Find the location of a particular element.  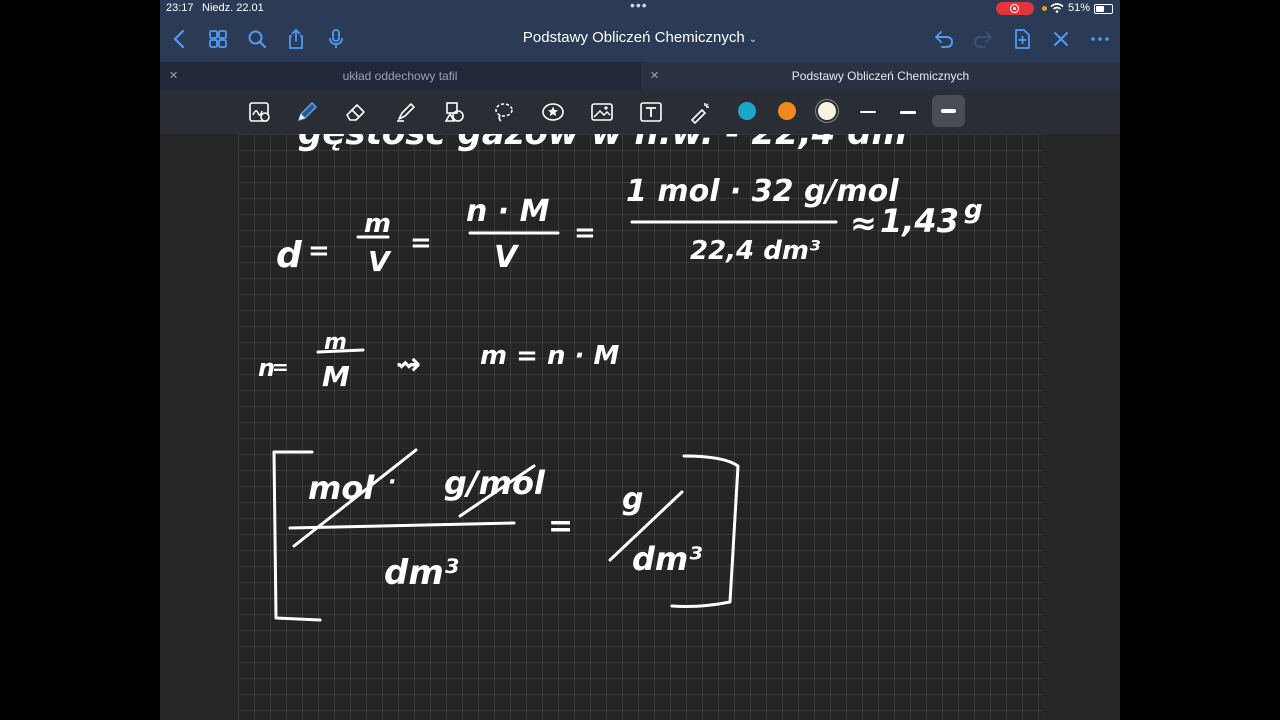

stroke-width-thin is located at coordinates (868, 112).